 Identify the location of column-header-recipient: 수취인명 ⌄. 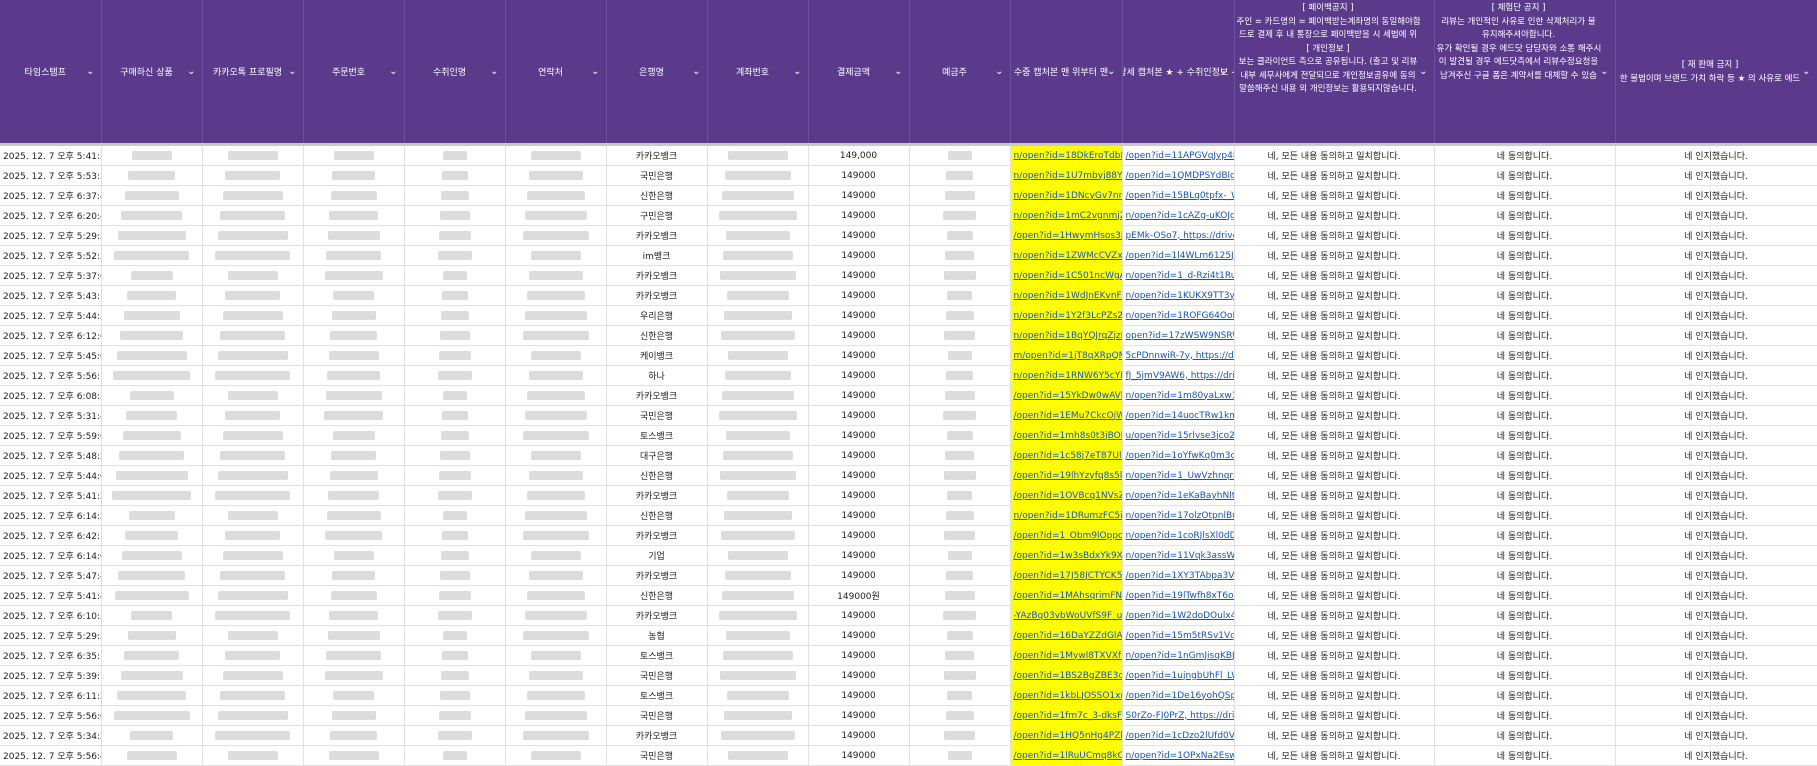
(455, 71).